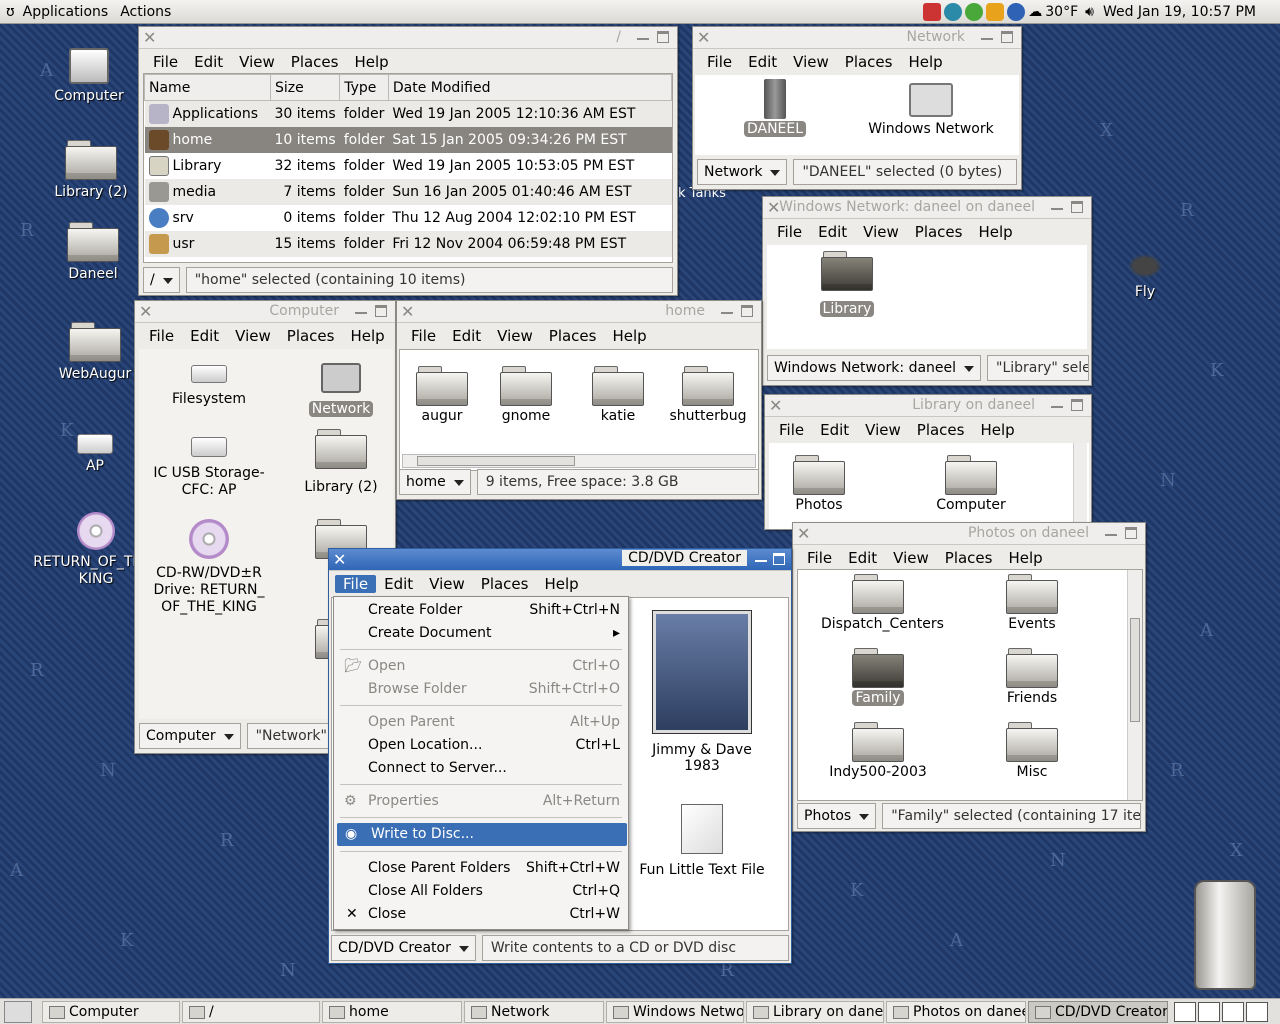 The image size is (1280, 1024). I want to click on workspace-switcher, so click(1221, 1012).